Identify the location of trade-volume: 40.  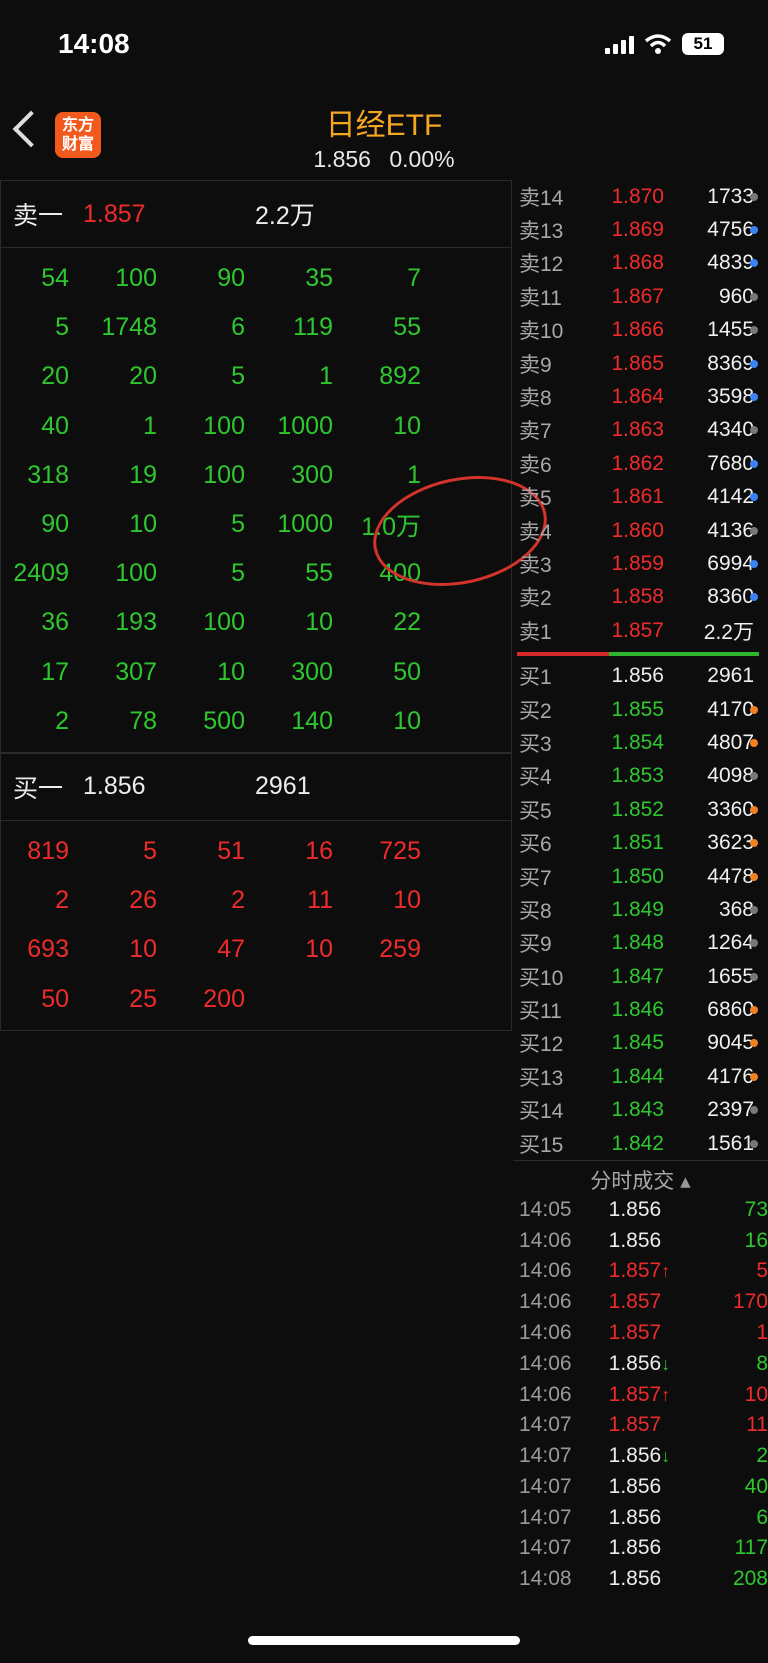
(756, 1486).